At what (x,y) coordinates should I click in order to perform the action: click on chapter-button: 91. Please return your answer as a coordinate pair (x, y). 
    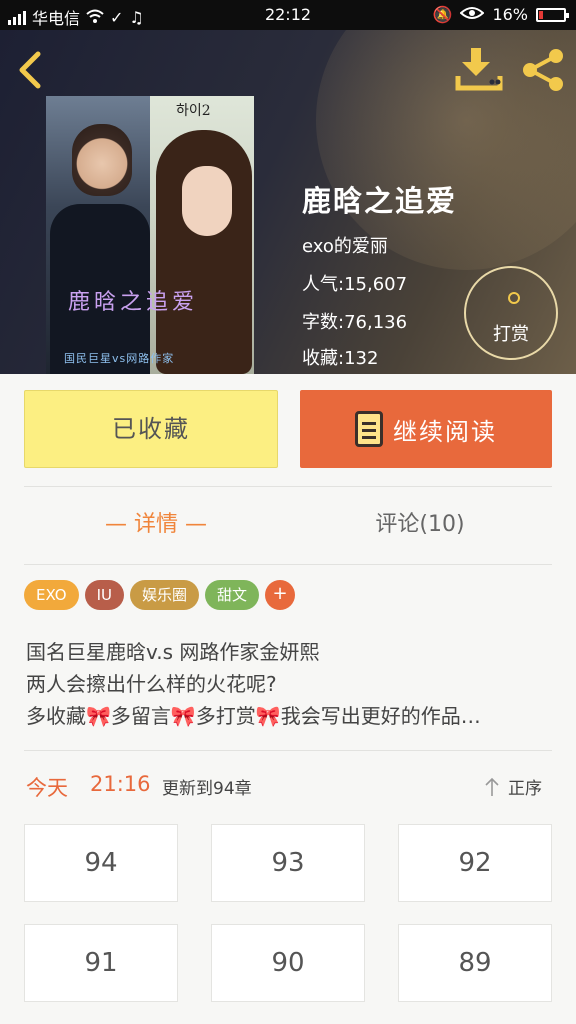
    Looking at the image, I should click on (101, 963).